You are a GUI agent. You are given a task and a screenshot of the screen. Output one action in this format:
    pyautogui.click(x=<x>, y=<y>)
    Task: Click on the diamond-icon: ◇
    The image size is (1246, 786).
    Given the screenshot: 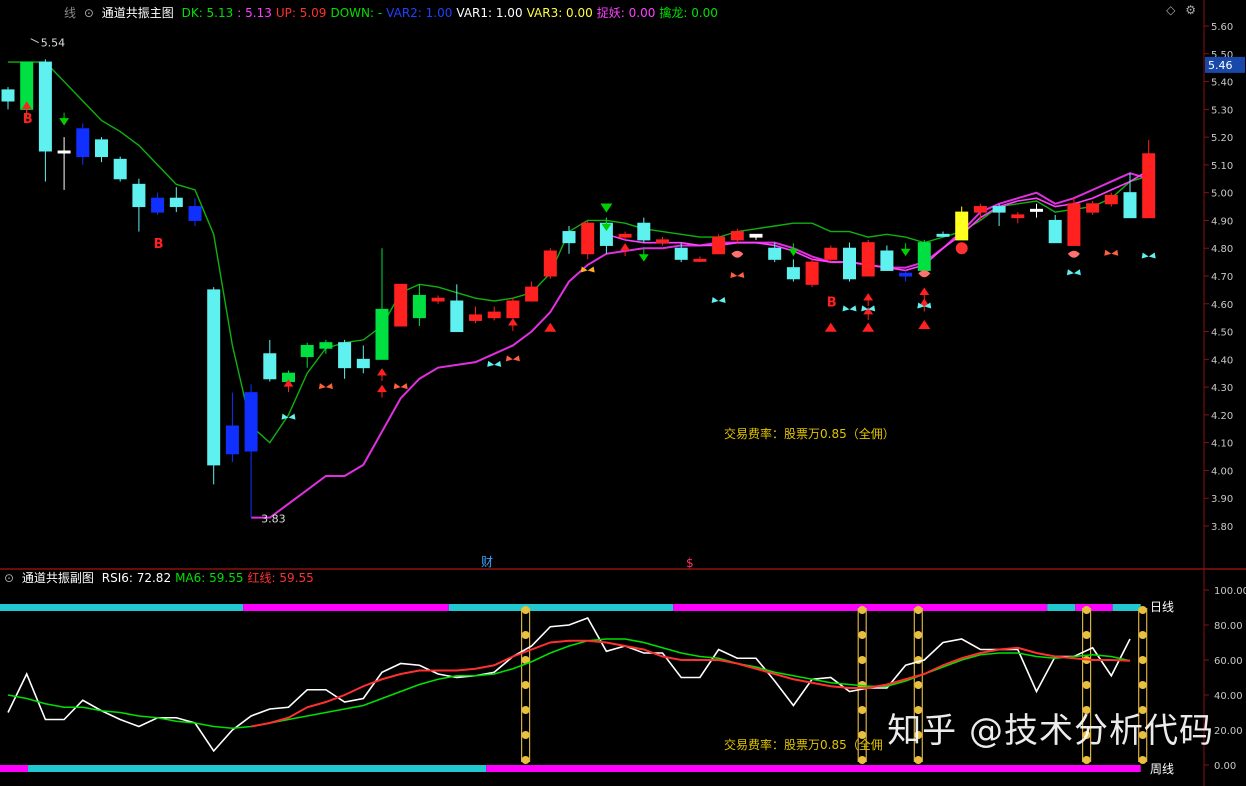 What is the action you would take?
    pyautogui.click(x=1170, y=10)
    